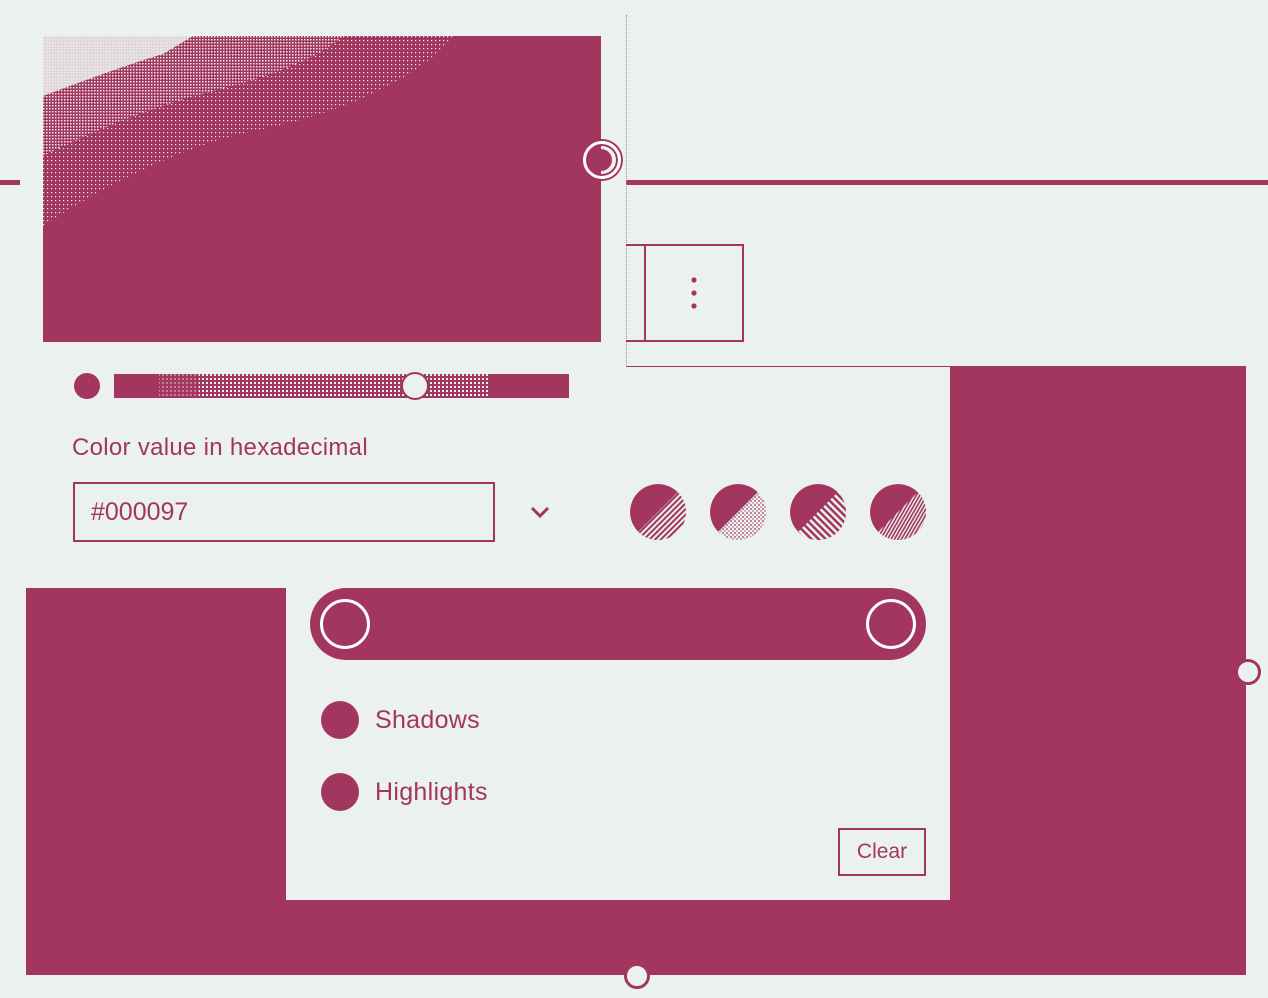  Describe the element at coordinates (340, 720) in the screenshot. I see `shadows-color-indicator` at that location.